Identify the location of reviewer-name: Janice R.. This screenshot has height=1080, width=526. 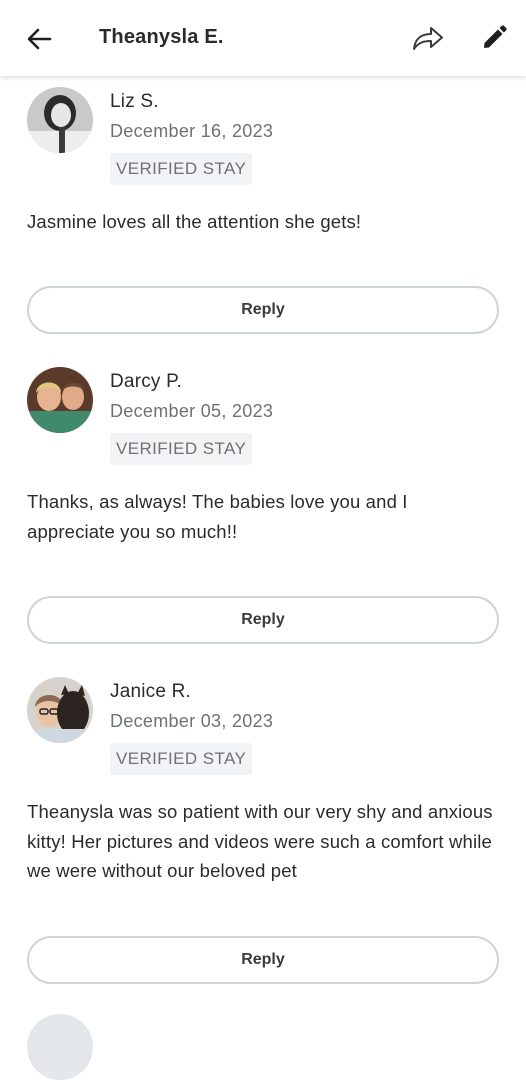
(151, 691).